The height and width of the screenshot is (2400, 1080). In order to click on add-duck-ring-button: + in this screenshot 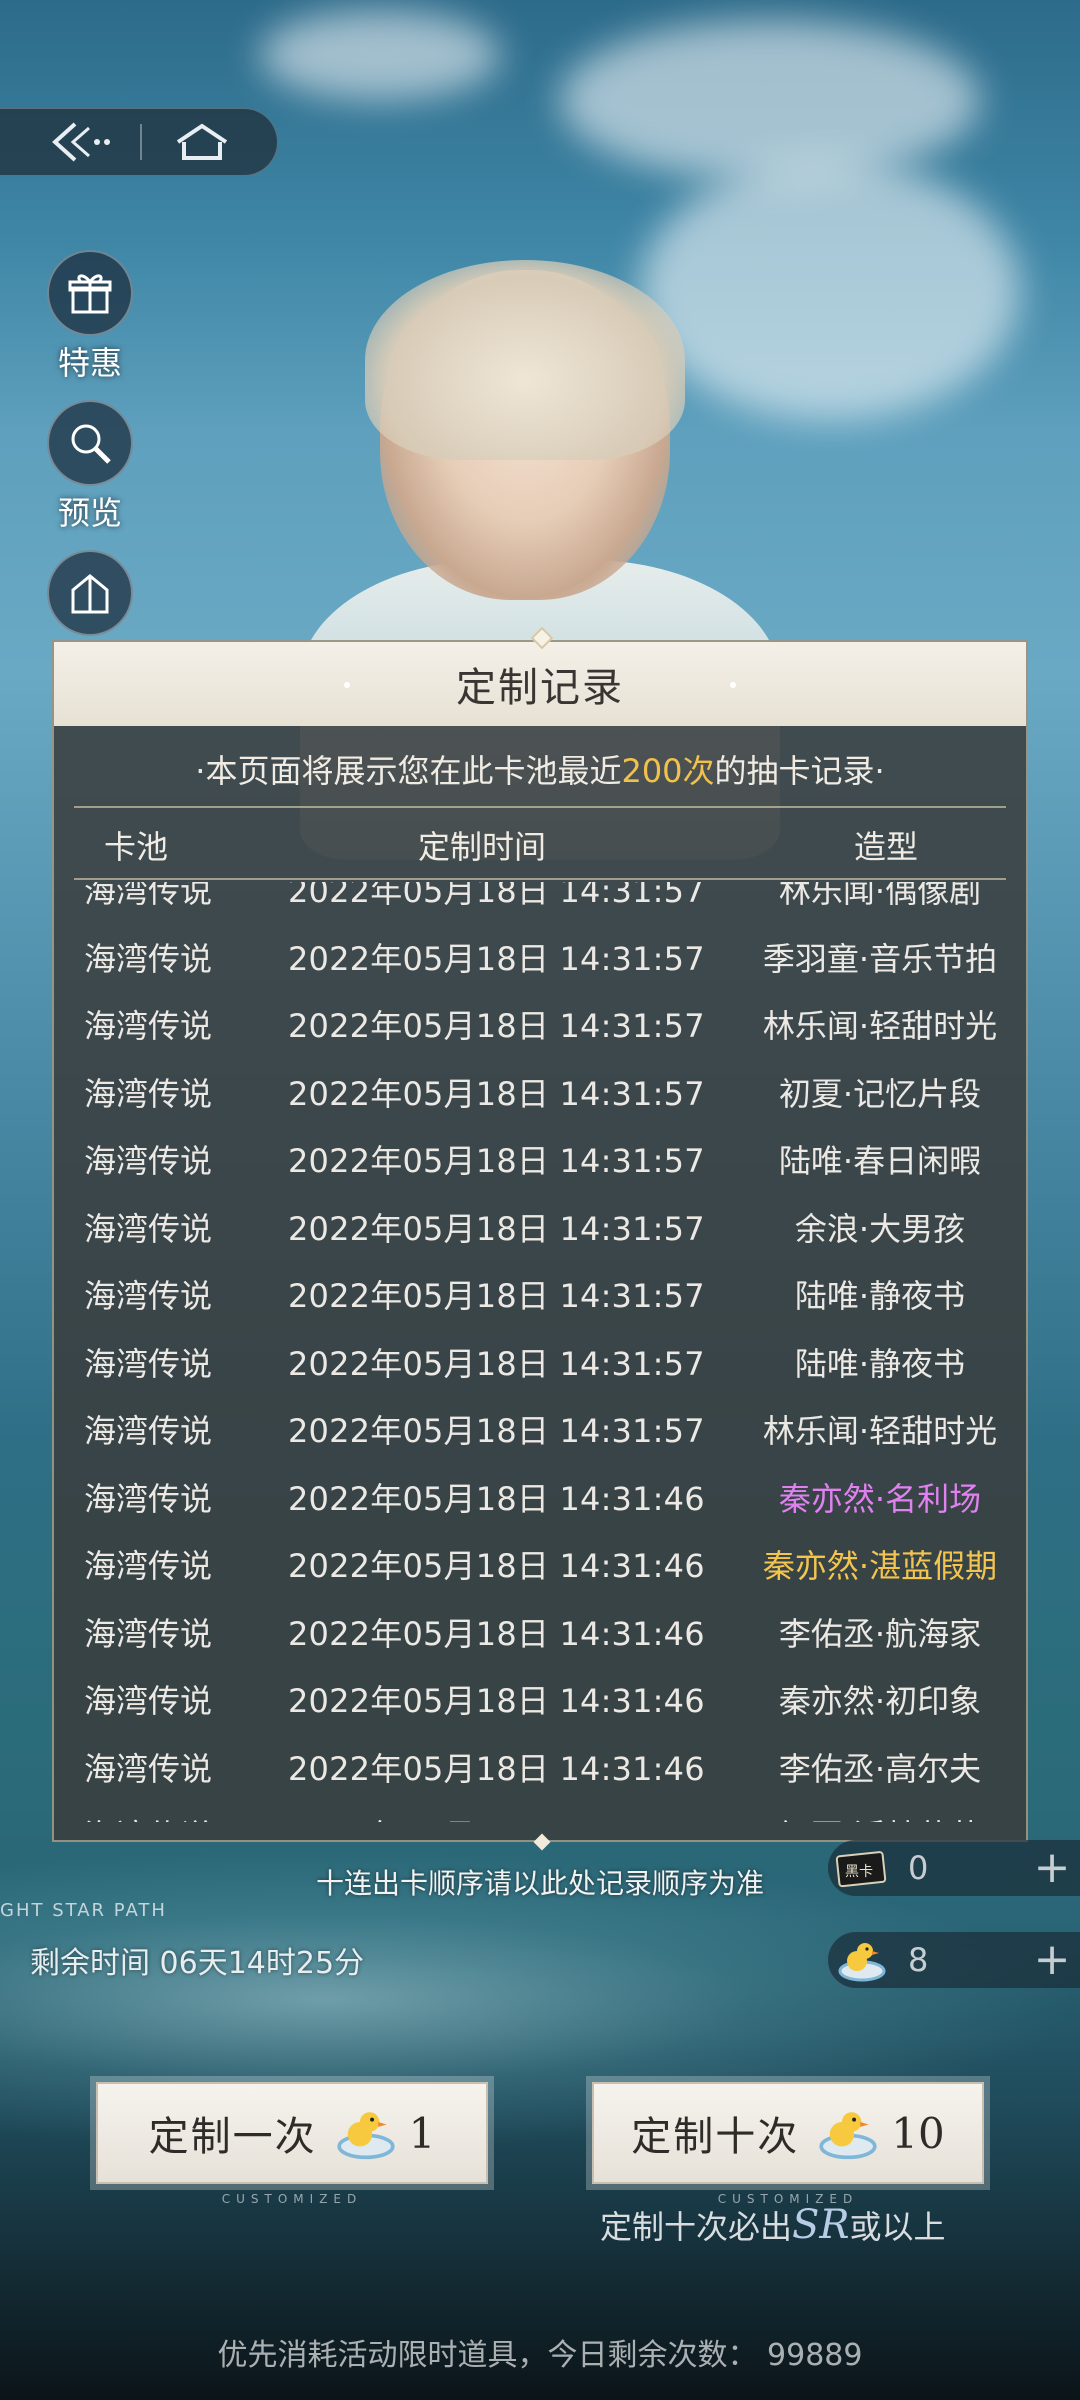, I will do `click(1052, 1960)`.